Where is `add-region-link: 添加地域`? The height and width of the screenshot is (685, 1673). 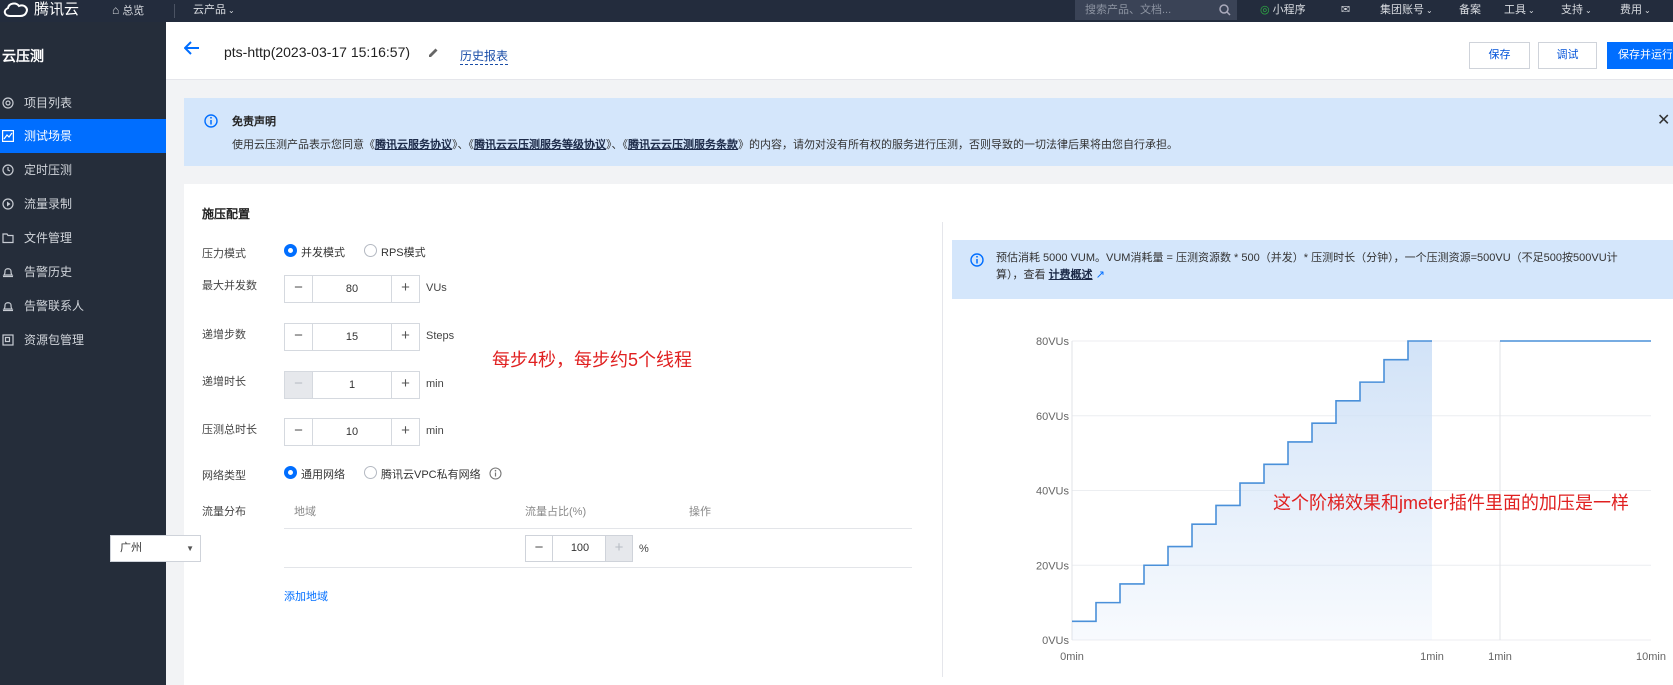 add-region-link: 添加地域 is located at coordinates (306, 596).